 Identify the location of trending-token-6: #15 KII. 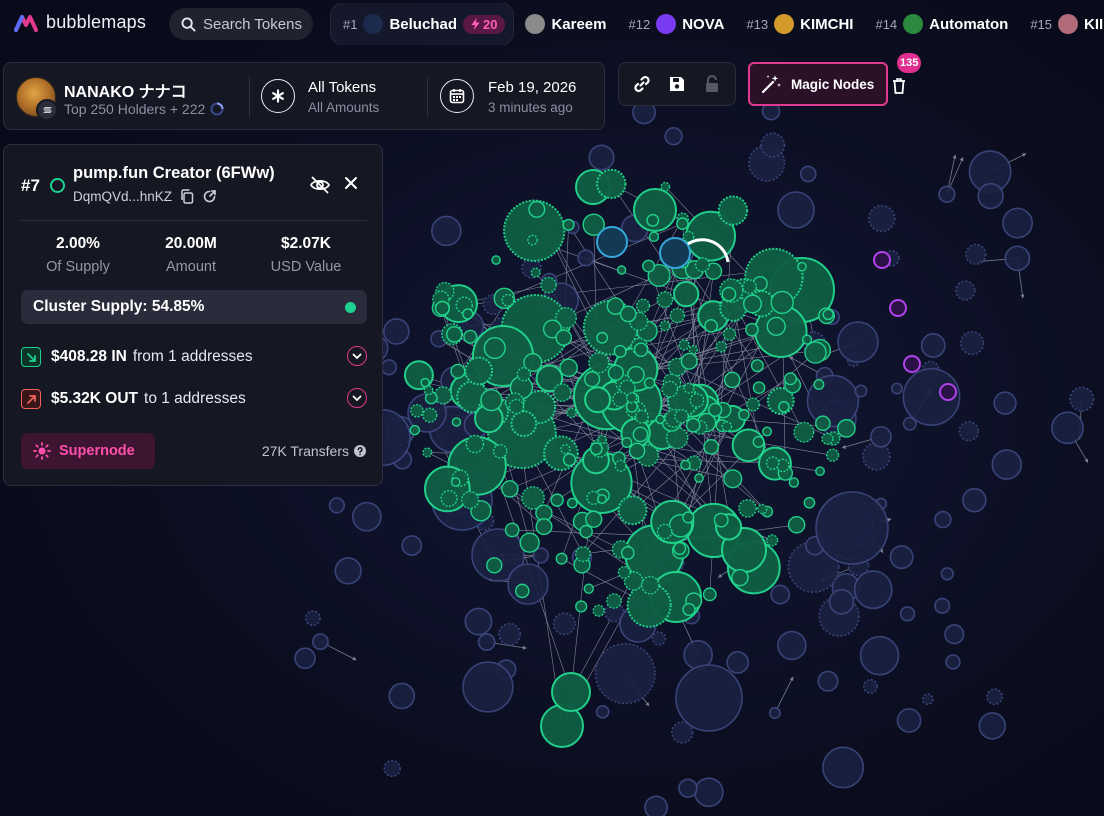
(1061, 24).